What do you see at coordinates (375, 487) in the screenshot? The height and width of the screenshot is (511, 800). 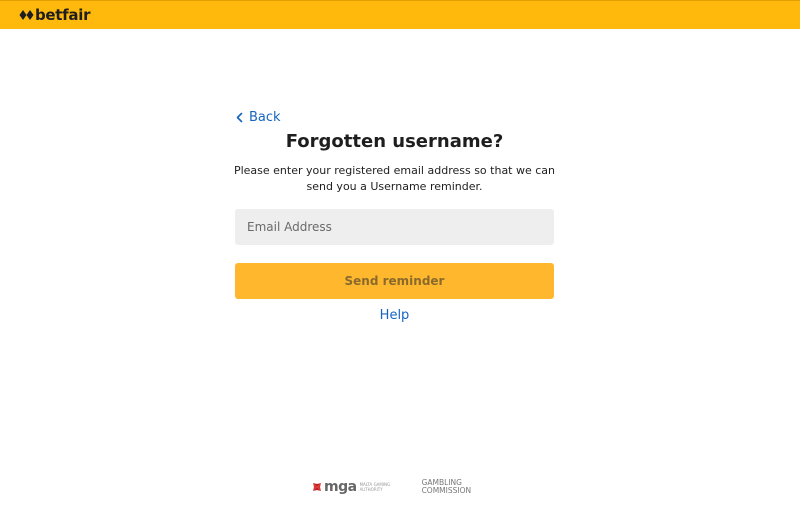 I see `mga-subtext: MALTA GAMING AUTHORITY` at bounding box center [375, 487].